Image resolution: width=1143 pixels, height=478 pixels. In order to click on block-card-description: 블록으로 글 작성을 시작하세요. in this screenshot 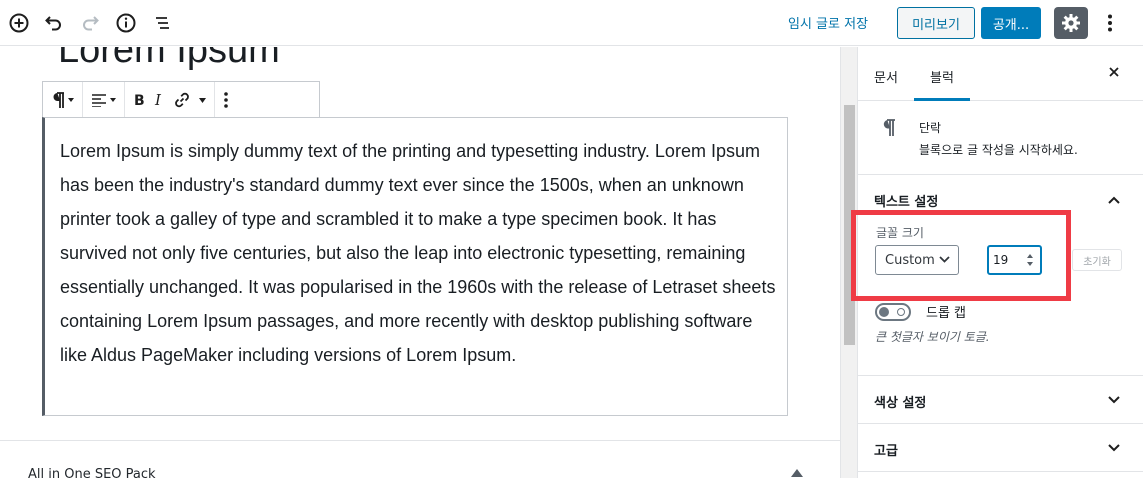, I will do `click(998, 150)`.